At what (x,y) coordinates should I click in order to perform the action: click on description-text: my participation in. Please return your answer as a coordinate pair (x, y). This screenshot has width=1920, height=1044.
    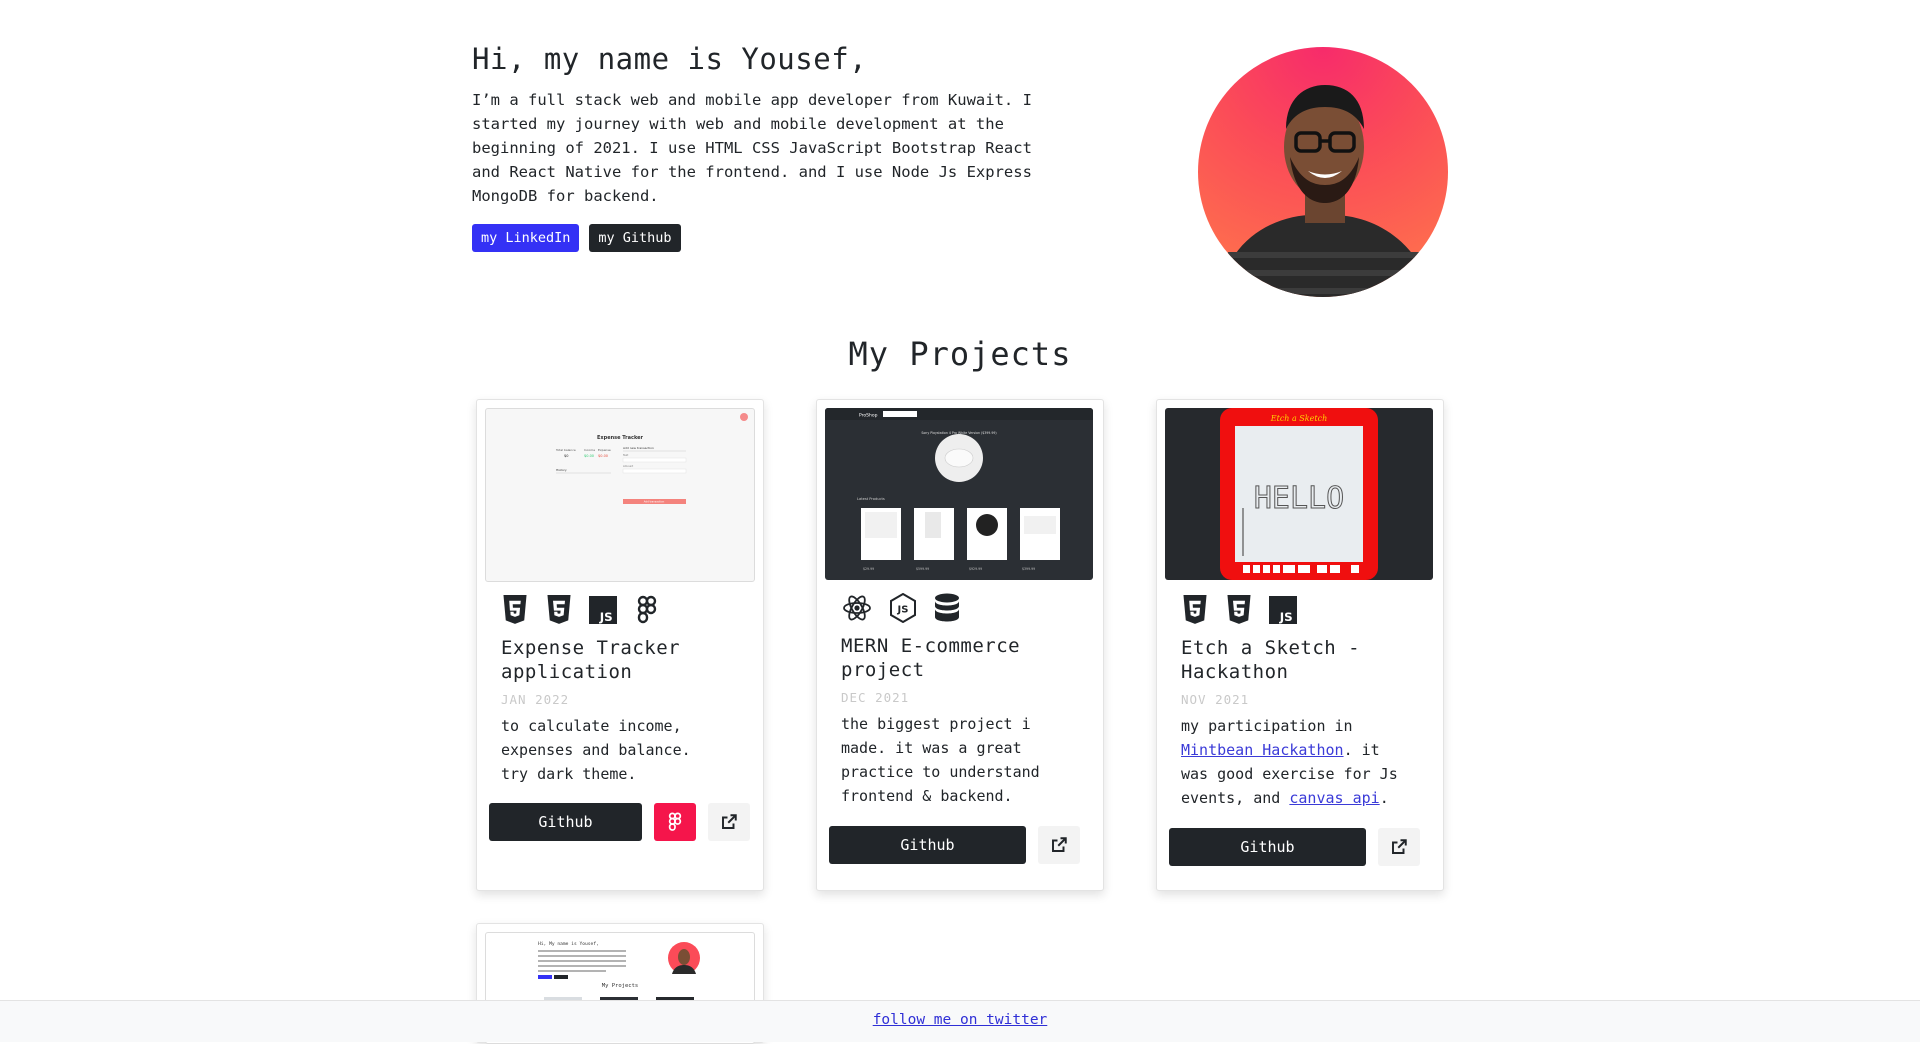
    Looking at the image, I should click on (1267, 726).